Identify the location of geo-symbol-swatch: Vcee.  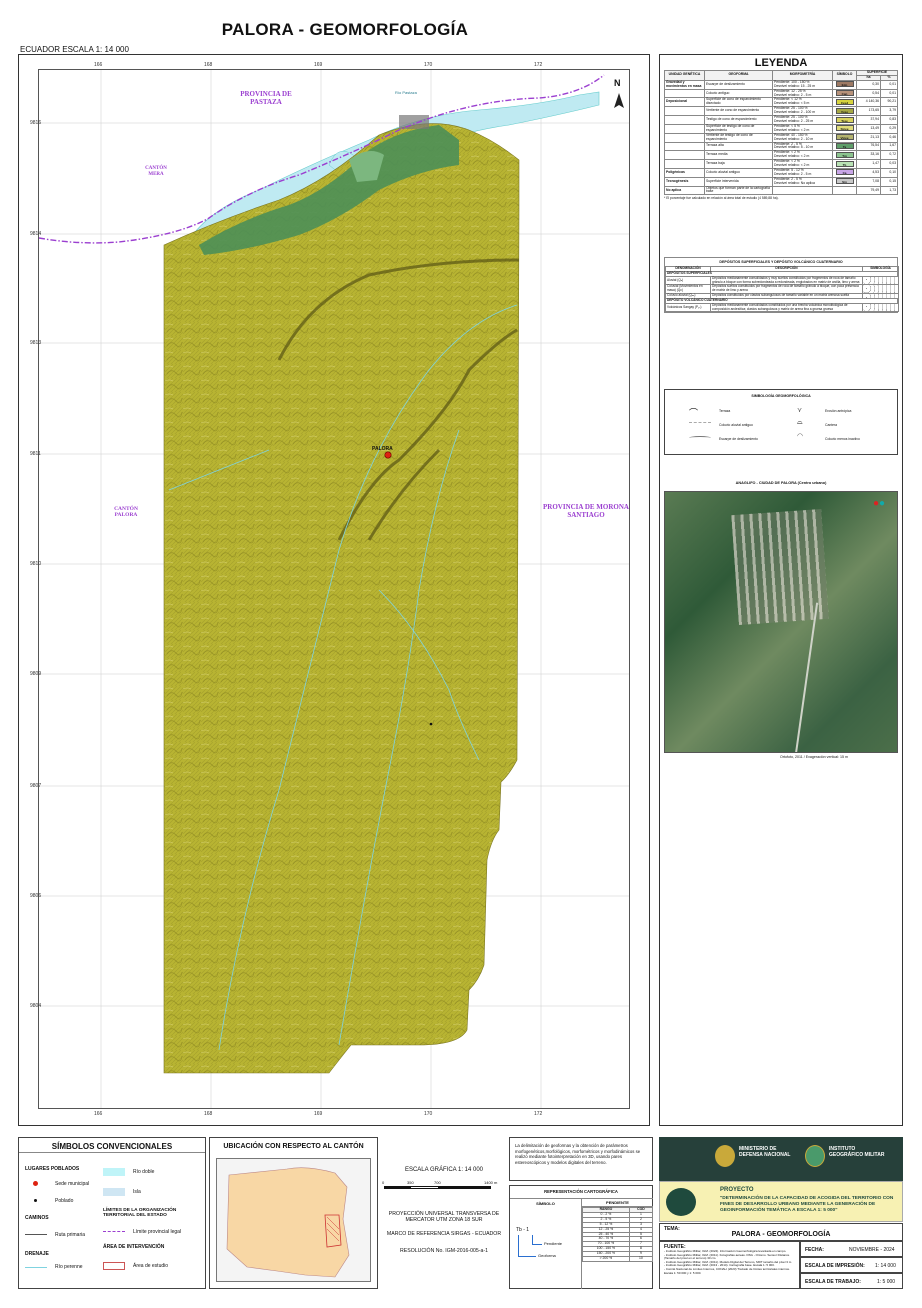
(844, 110).